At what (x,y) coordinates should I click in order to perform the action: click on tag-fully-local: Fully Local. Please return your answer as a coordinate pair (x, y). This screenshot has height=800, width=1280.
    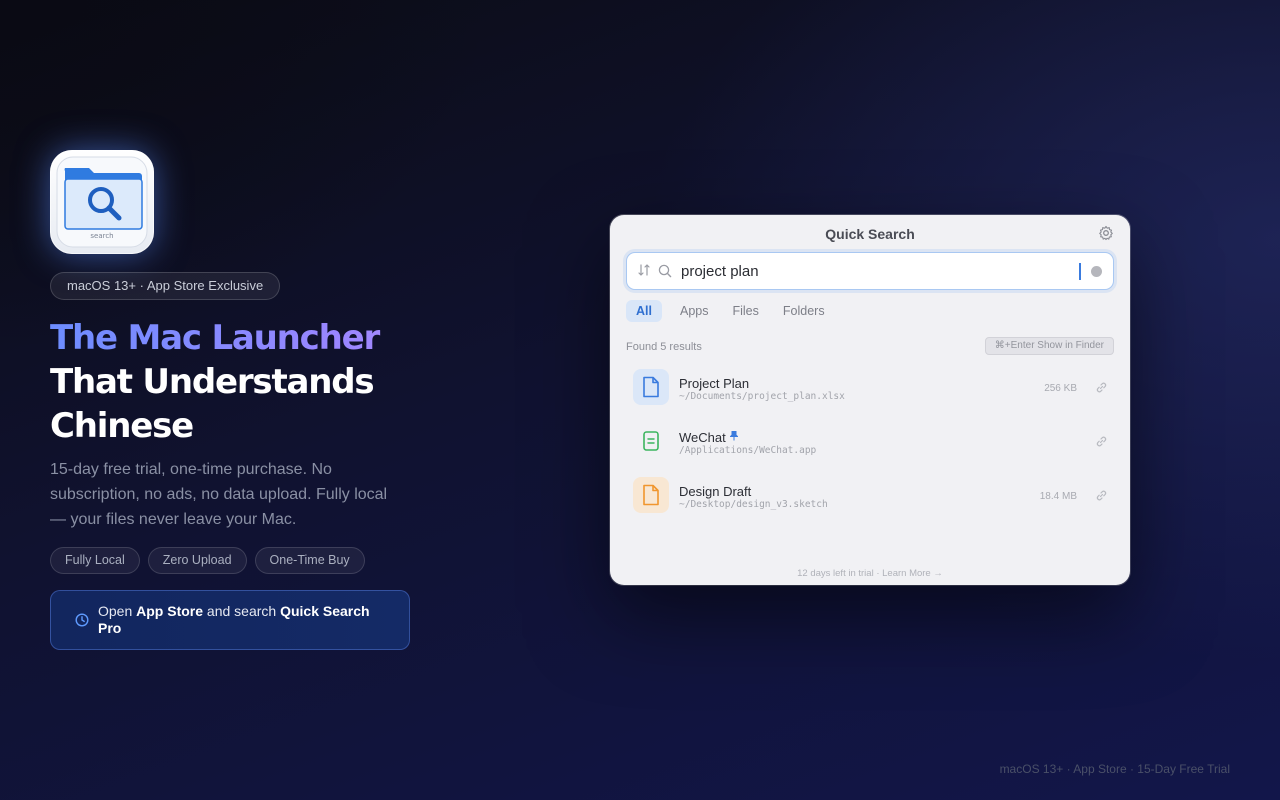
    Looking at the image, I should click on (95, 560).